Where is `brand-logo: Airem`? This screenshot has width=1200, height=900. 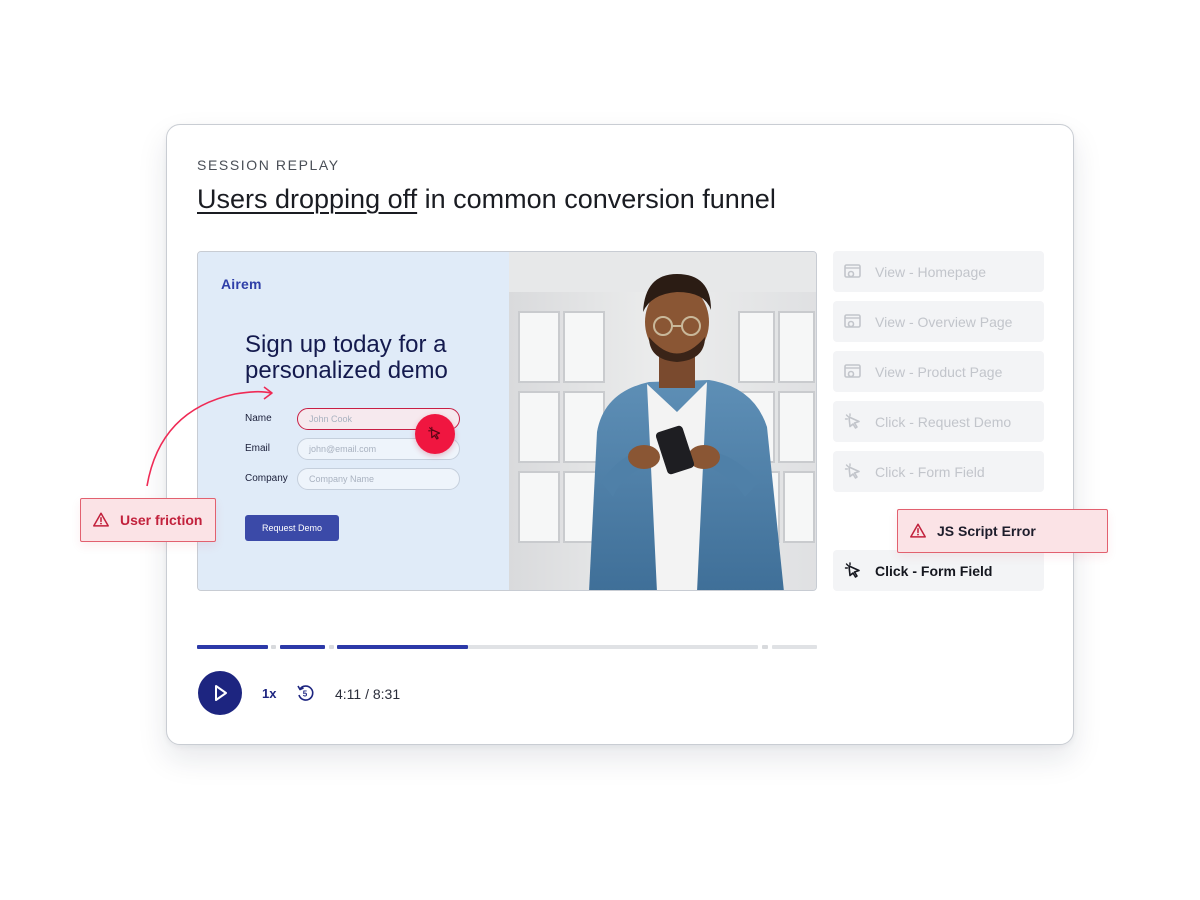
brand-logo: Airem is located at coordinates (241, 284).